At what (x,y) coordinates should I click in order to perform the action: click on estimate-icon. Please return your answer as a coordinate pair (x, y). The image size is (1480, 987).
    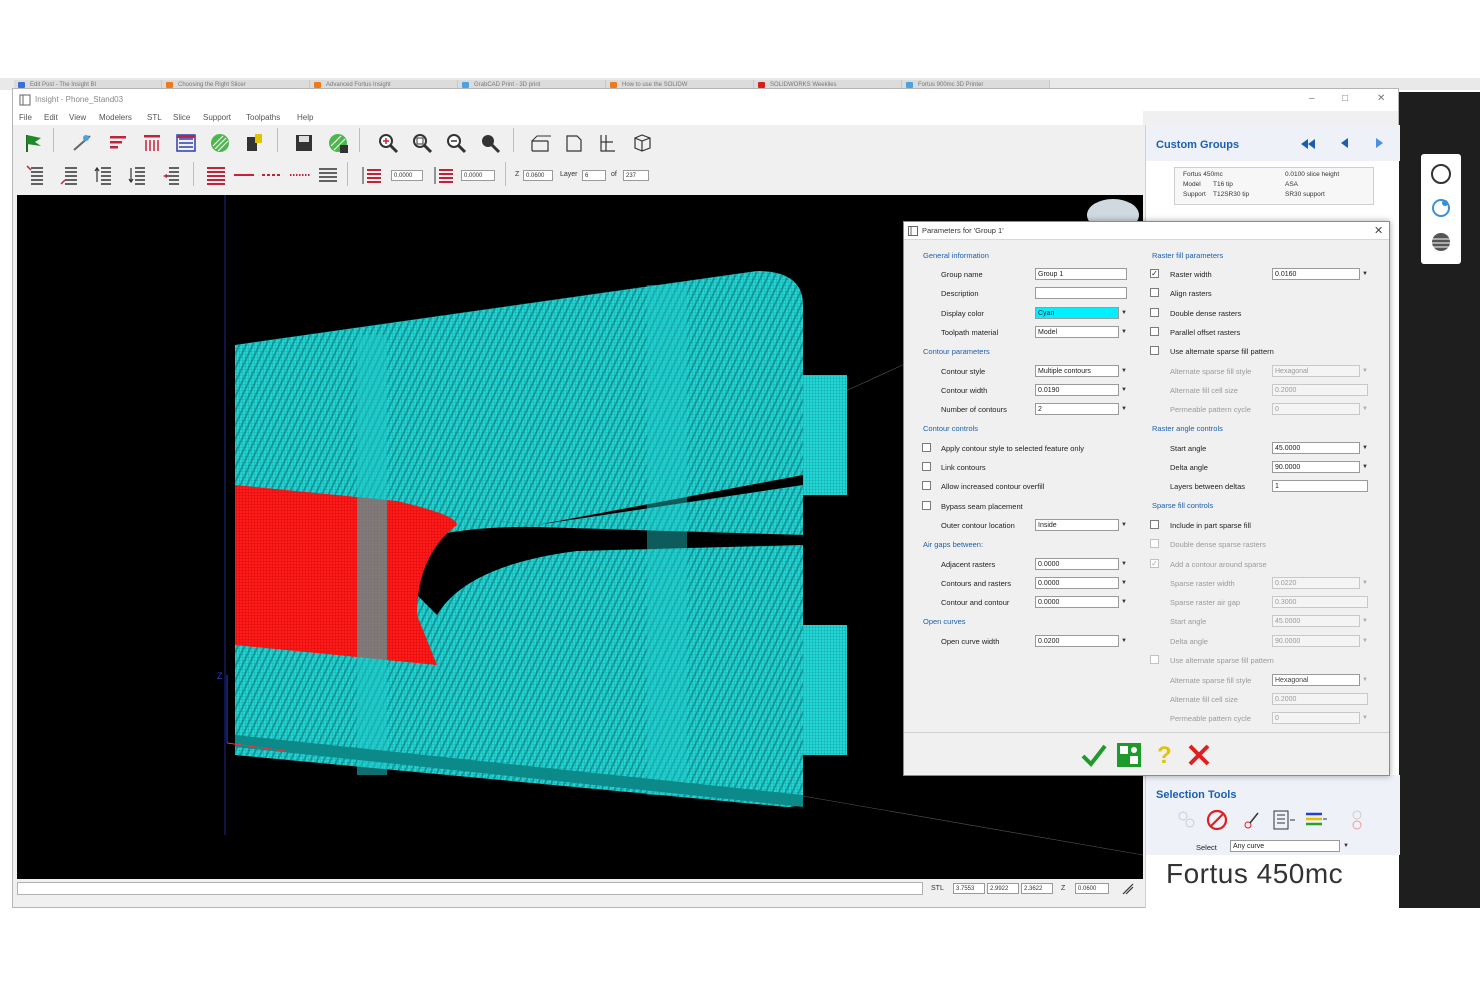
    Looking at the image, I should click on (254, 143).